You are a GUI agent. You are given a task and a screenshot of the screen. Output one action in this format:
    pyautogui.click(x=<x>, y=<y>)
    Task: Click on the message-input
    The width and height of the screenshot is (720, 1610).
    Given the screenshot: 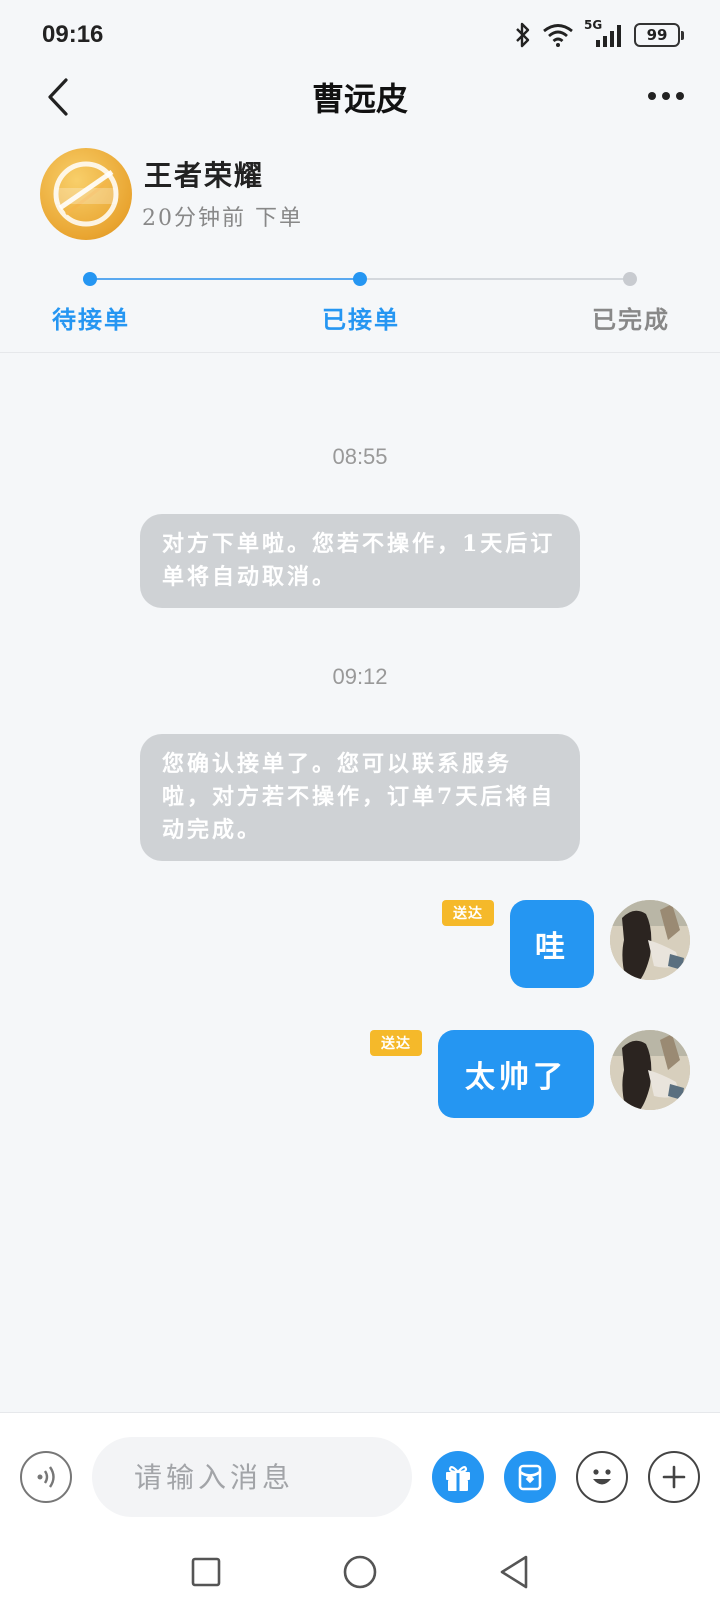 What is the action you would take?
    pyautogui.click(x=252, y=1477)
    